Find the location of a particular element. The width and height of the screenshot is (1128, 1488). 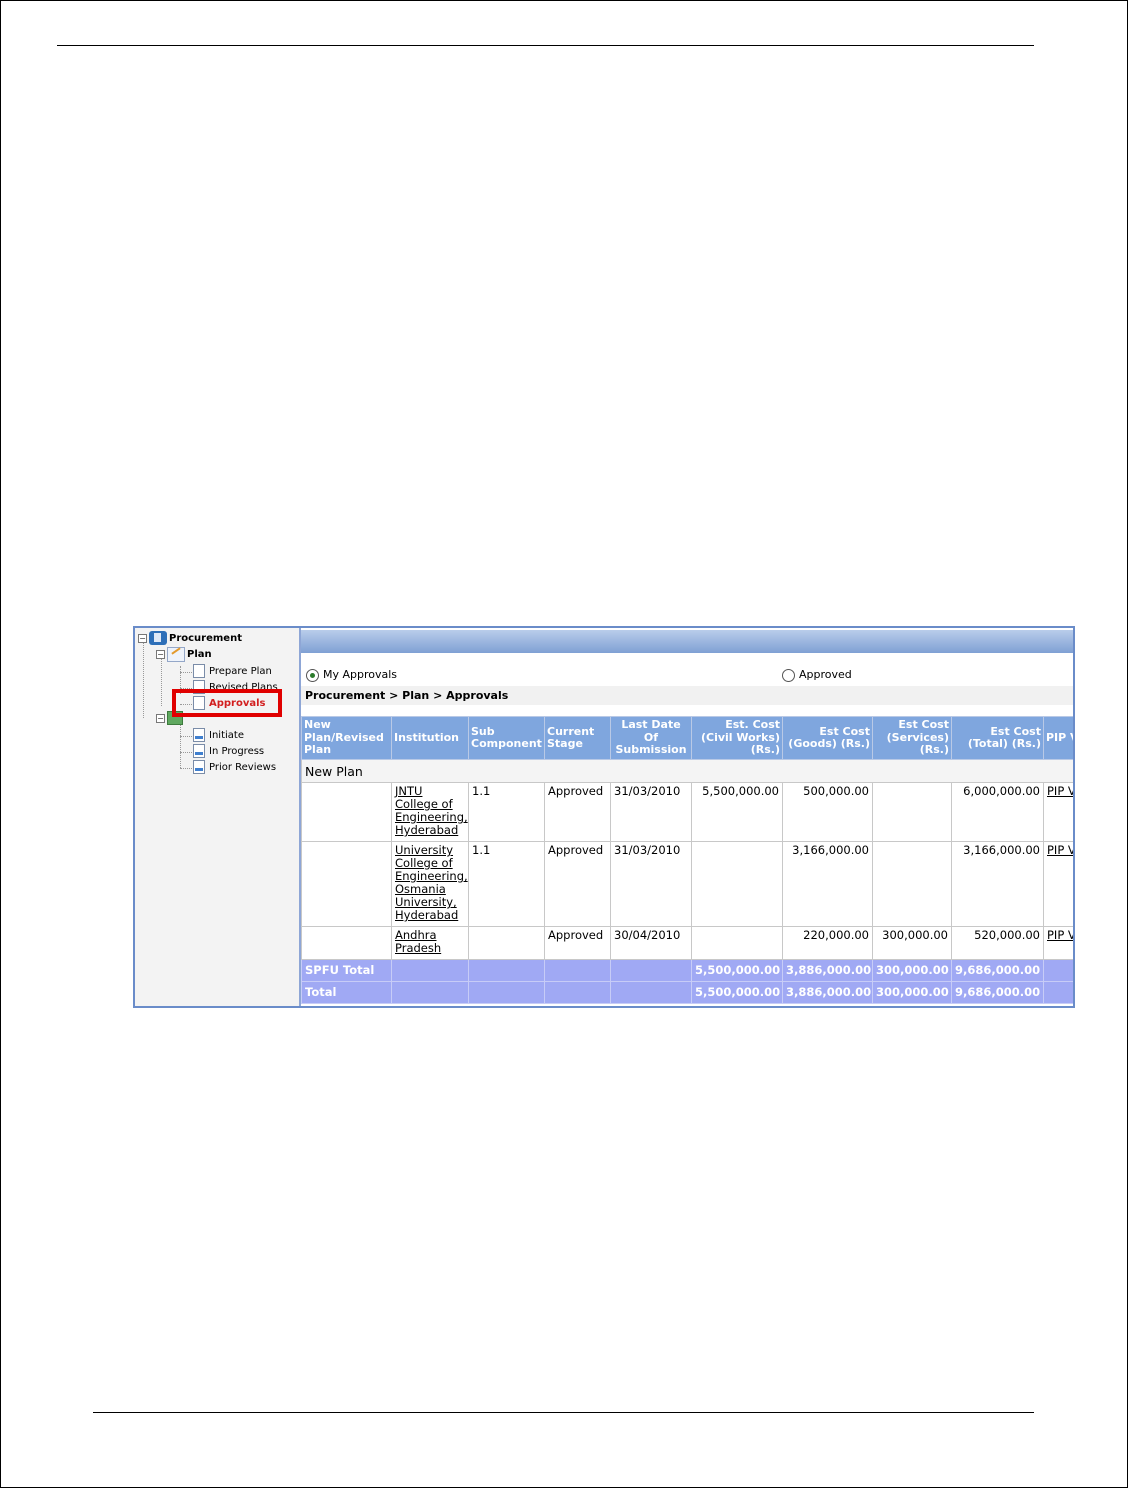

tree-label-plan: Plan is located at coordinates (199, 654).